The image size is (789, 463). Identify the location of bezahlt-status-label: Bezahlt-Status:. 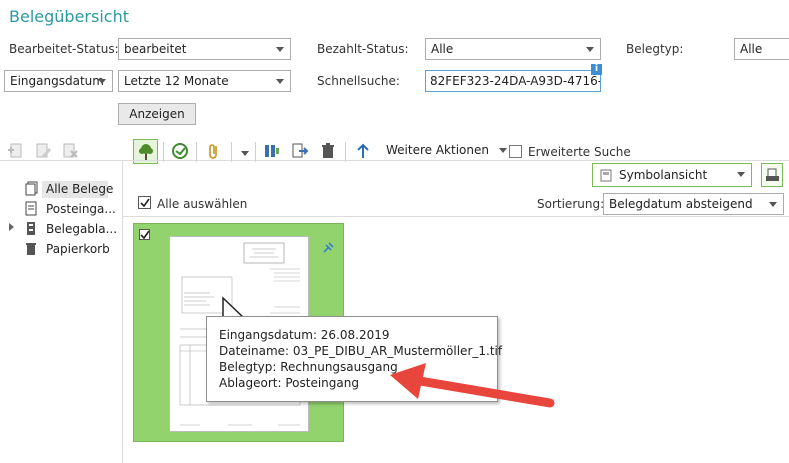
(363, 49).